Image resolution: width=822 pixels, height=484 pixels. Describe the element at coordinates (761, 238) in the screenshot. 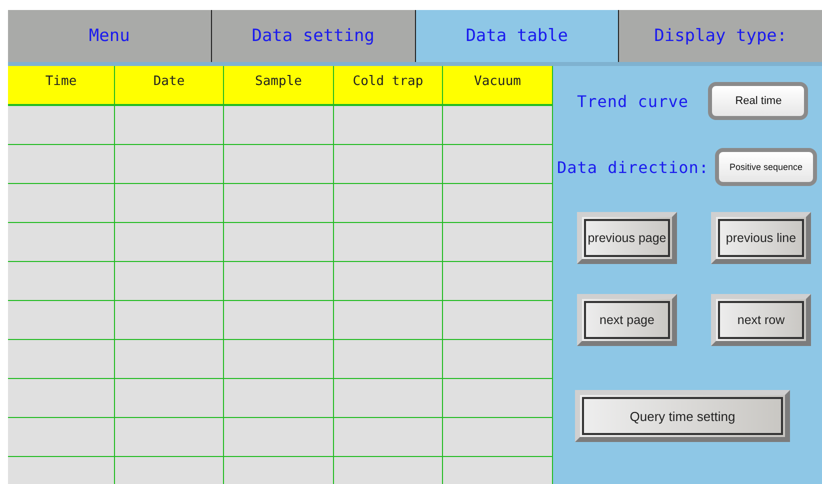

I see `nav-button: previous line` at that location.